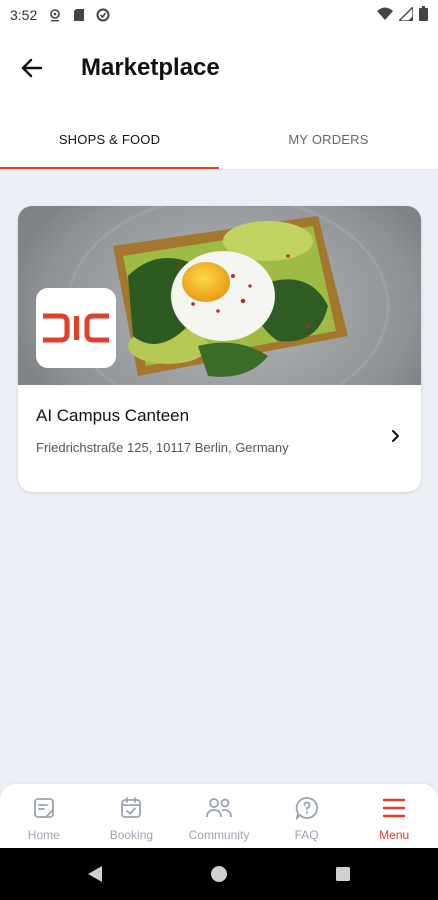 The width and height of the screenshot is (438, 900). I want to click on battery-icon, so click(423, 15).